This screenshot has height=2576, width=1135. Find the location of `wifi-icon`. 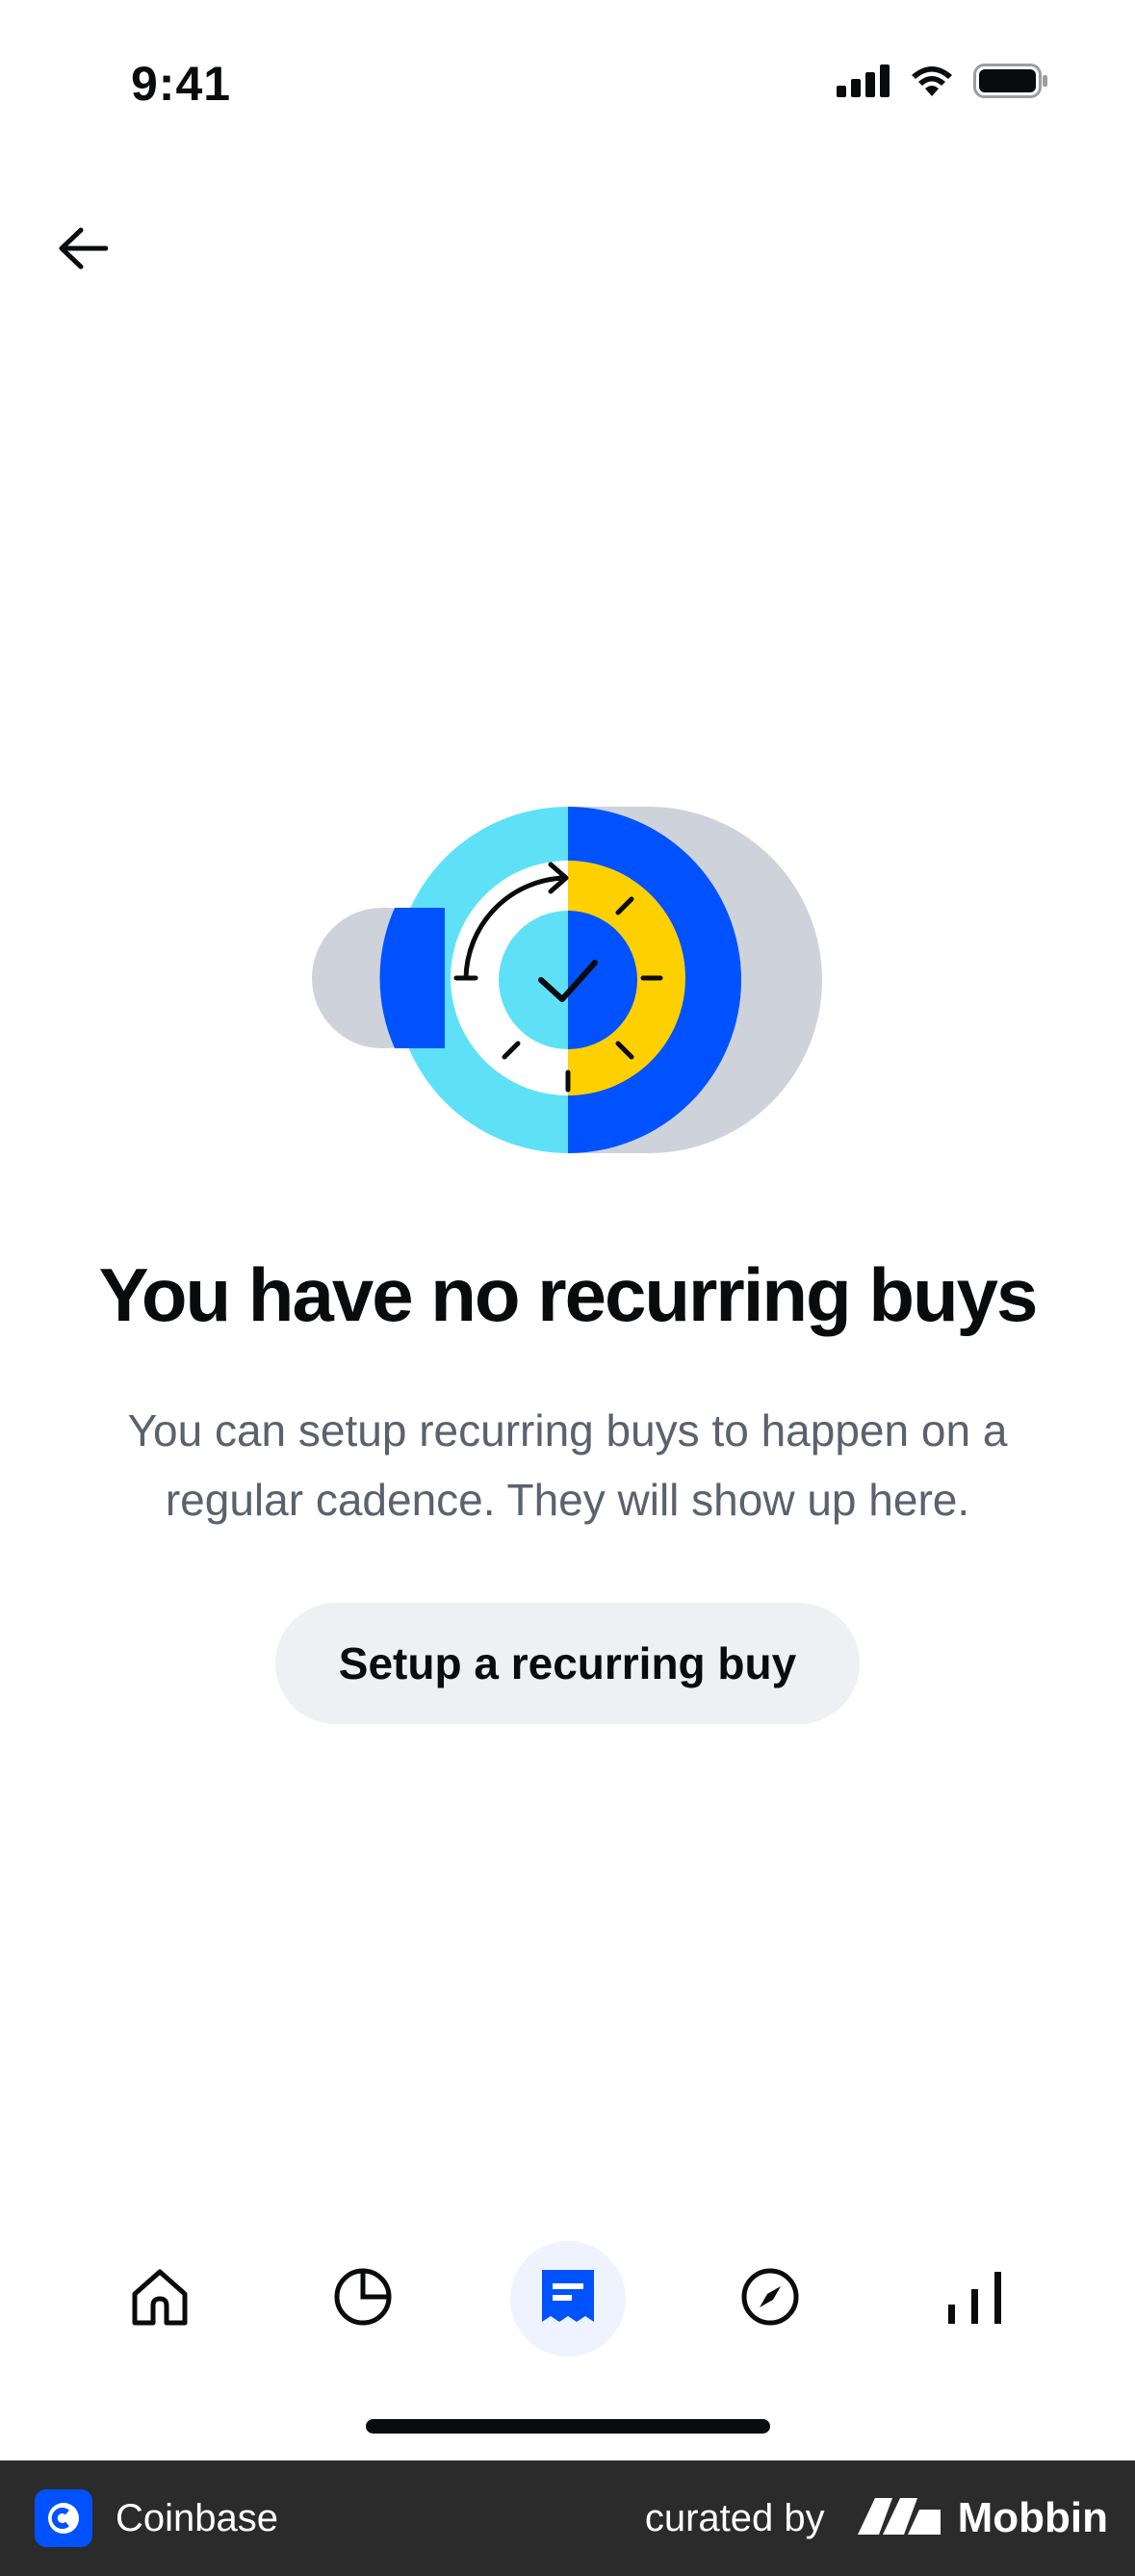

wifi-icon is located at coordinates (932, 83).